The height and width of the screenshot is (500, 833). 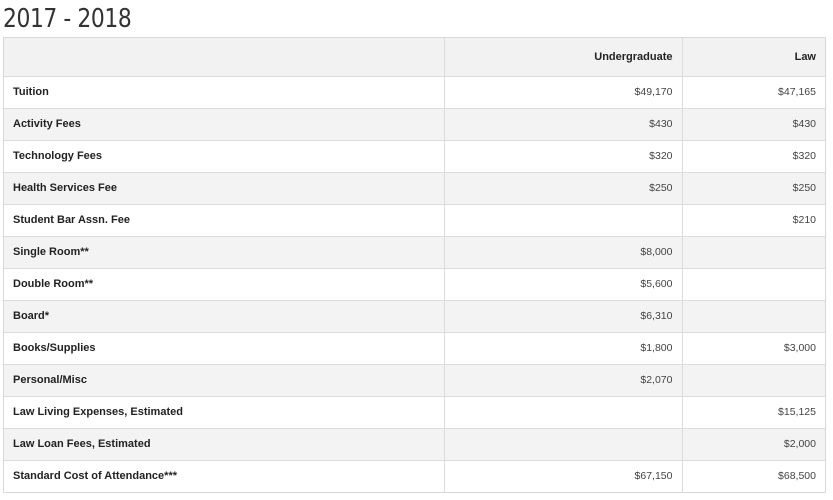 What do you see at coordinates (224, 155) in the screenshot?
I see `row-label: Technology Fees` at bounding box center [224, 155].